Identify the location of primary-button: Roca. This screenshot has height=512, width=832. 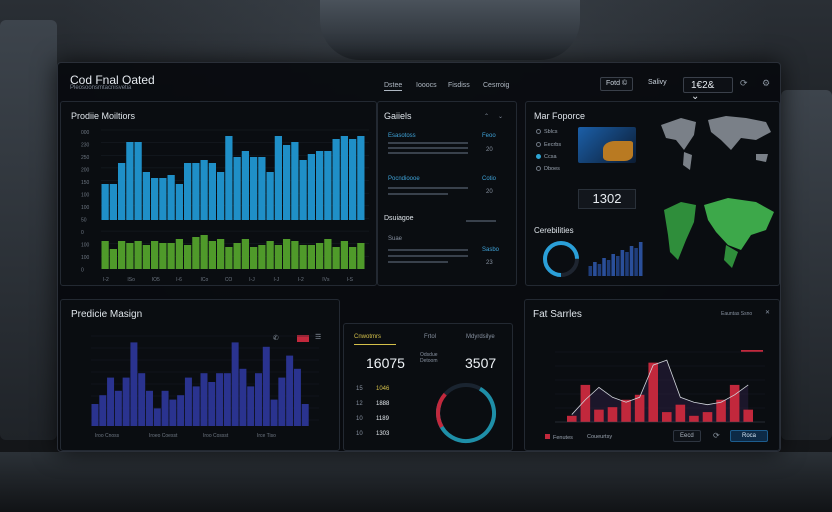
(749, 436).